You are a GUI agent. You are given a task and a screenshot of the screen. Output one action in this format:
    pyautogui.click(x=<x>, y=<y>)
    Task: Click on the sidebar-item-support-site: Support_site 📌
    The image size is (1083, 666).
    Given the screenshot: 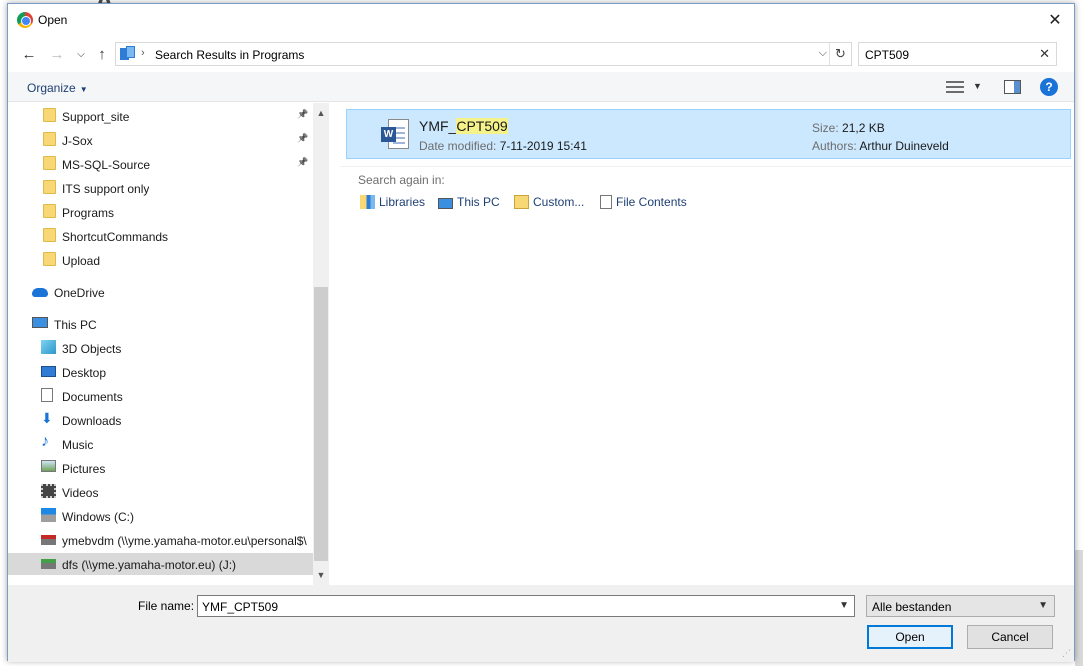 What is the action you would take?
    pyautogui.click(x=160, y=116)
    